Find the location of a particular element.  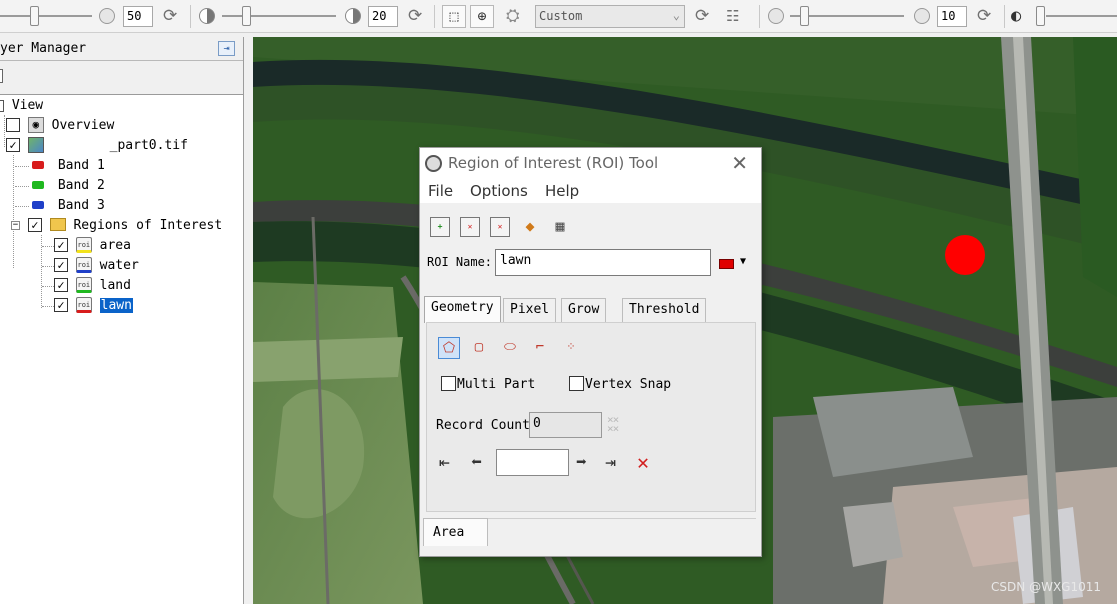

tree-item-regions-of-interest: − ✓ Regions of Interest is located at coordinates (116, 226).